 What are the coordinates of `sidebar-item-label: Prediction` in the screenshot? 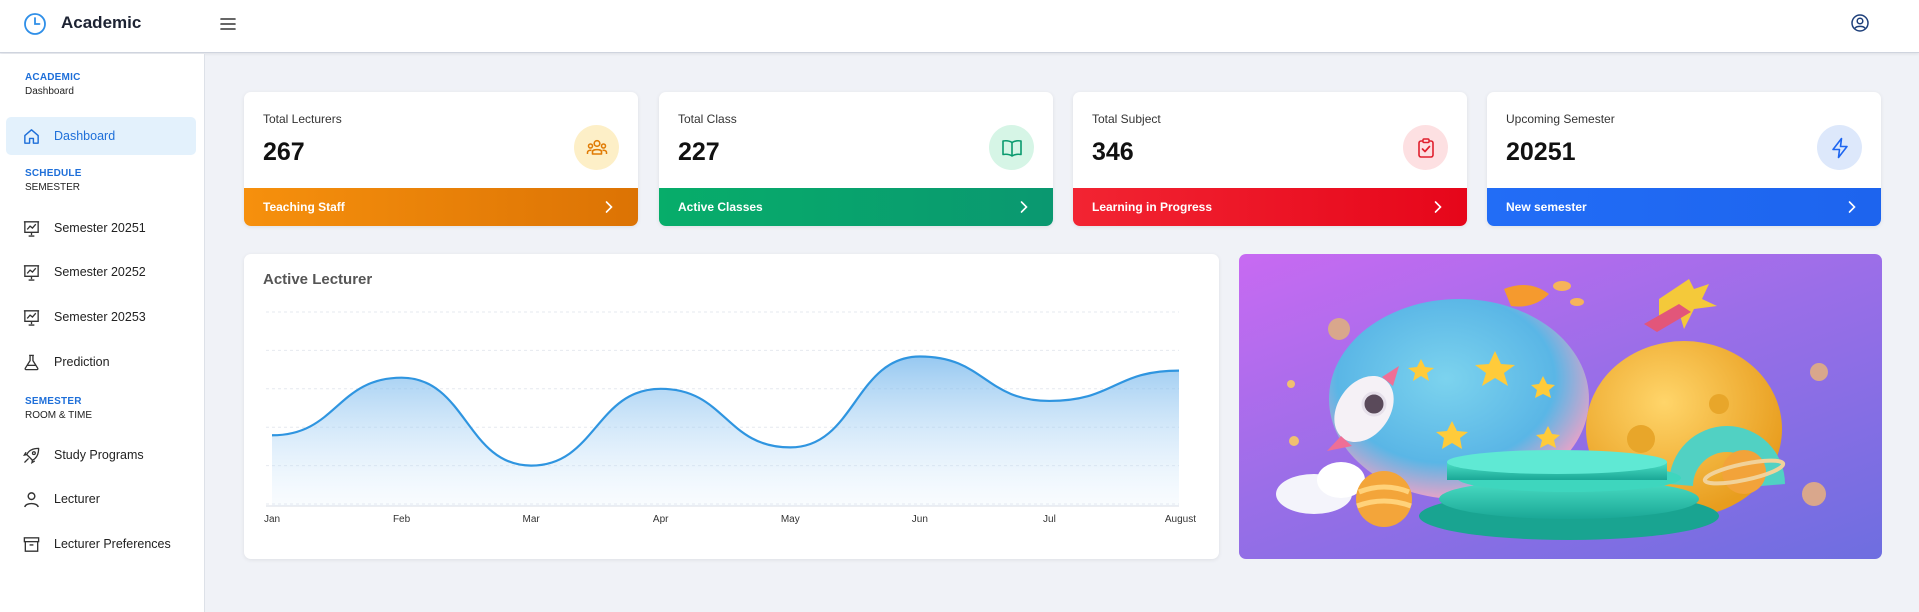 It's located at (82, 362).